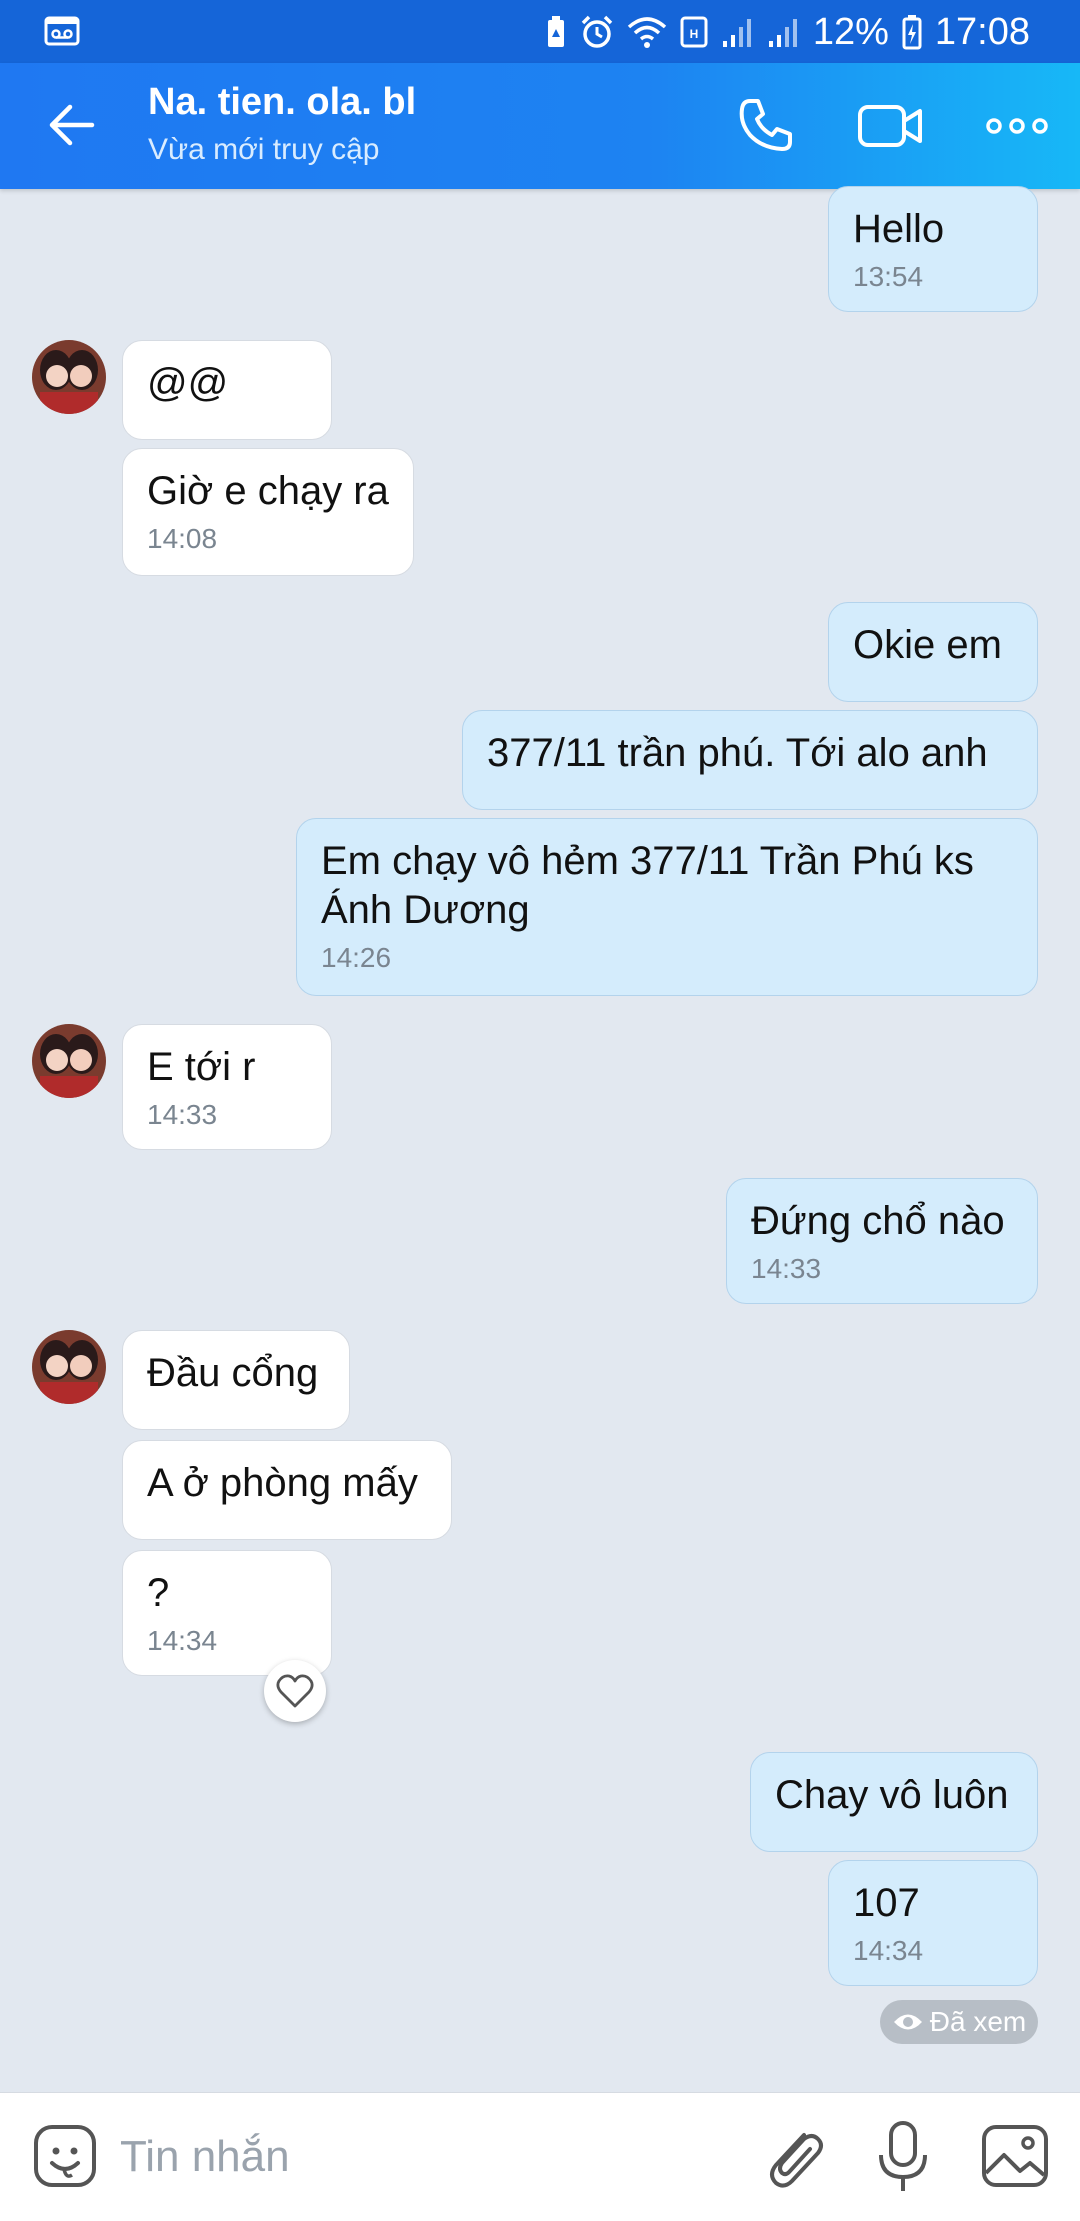 The height and width of the screenshot is (2221, 1080). I want to click on message-outgoing: Okie em, so click(933, 652).